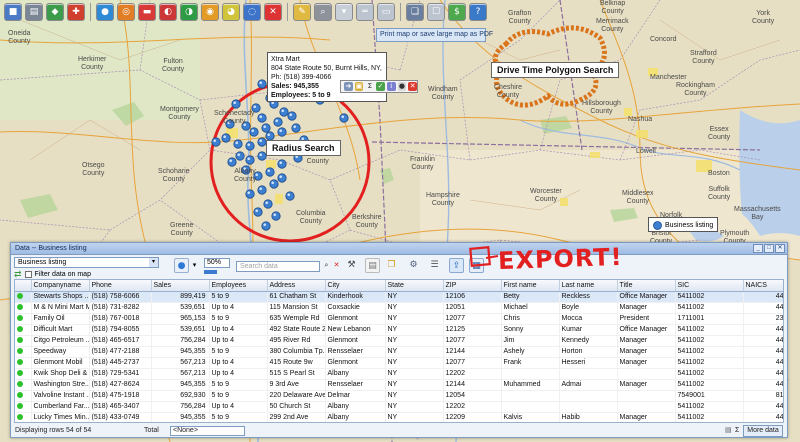  What do you see at coordinates (28, 274) in the screenshot?
I see `filter-checkbox` at bounding box center [28, 274].